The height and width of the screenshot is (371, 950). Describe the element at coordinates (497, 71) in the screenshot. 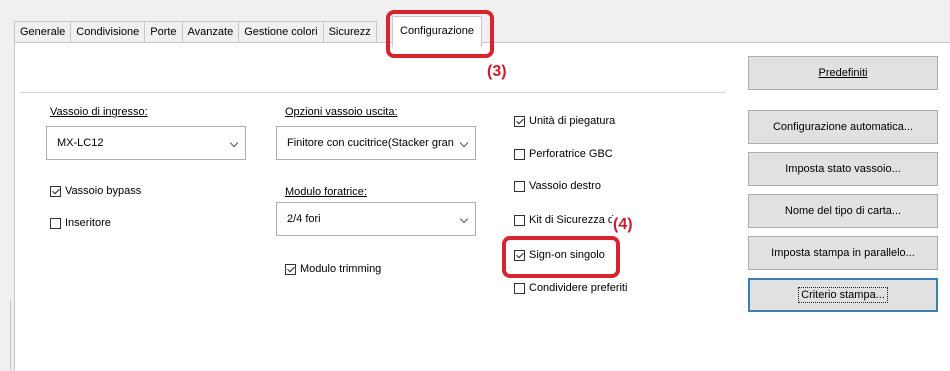

I see `callout-3-label: (3)` at that location.